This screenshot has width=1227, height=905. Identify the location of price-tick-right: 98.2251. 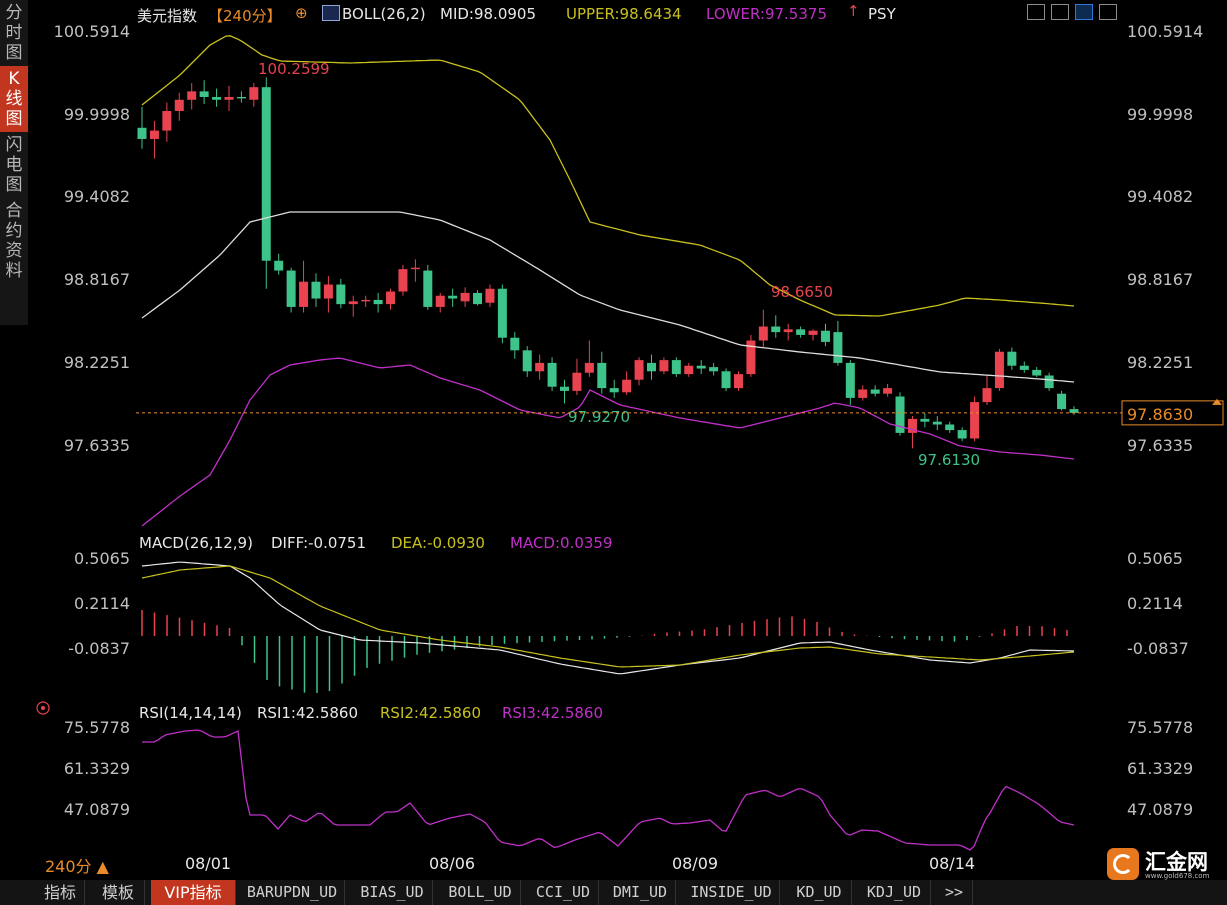
(1160, 362).